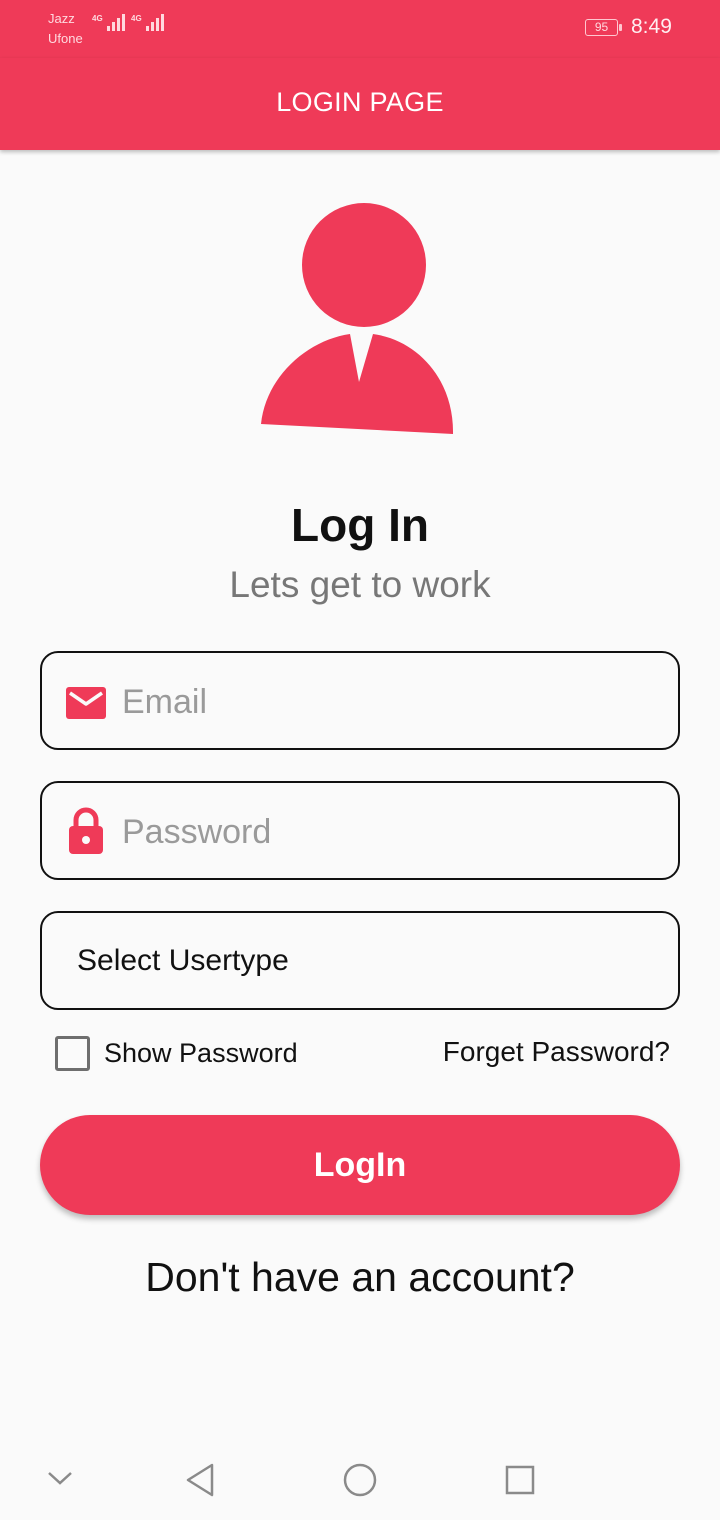 This screenshot has height=1520, width=720. What do you see at coordinates (357, 318) in the screenshot?
I see `person-icon` at bounding box center [357, 318].